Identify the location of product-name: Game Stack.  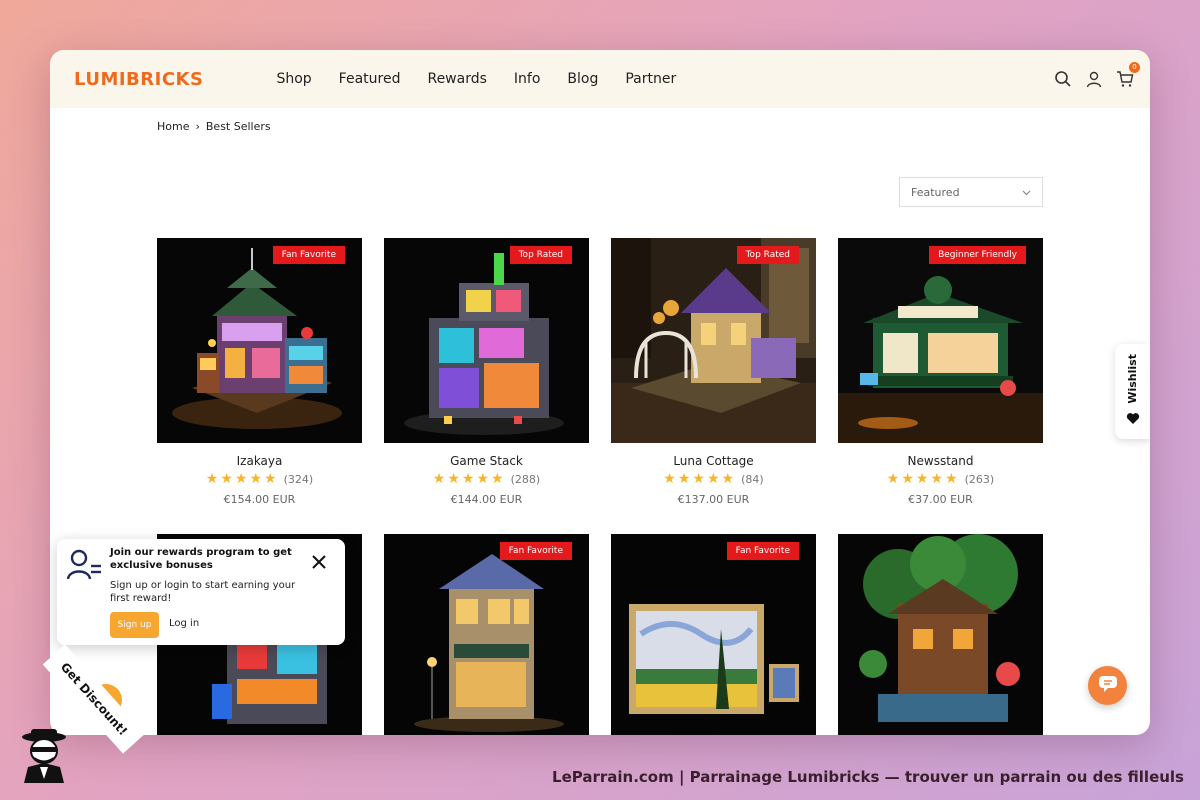
(486, 461).